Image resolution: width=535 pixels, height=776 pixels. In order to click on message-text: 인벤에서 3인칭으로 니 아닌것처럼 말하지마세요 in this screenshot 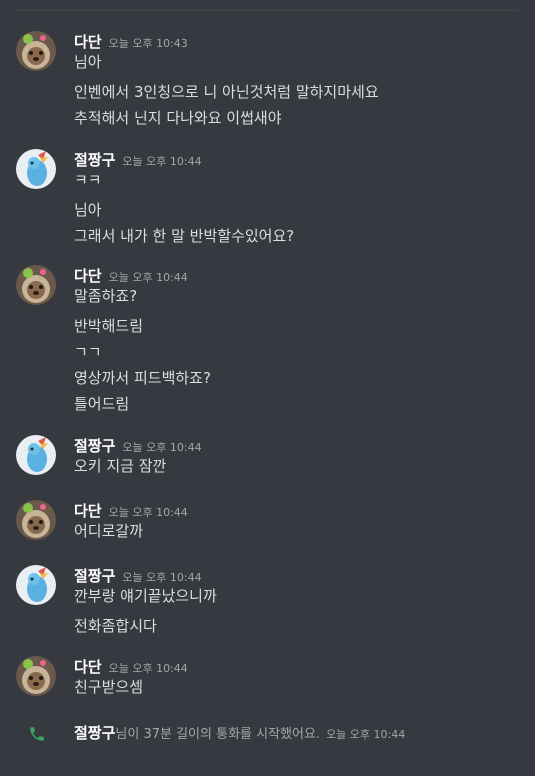, I will do `click(226, 92)`.